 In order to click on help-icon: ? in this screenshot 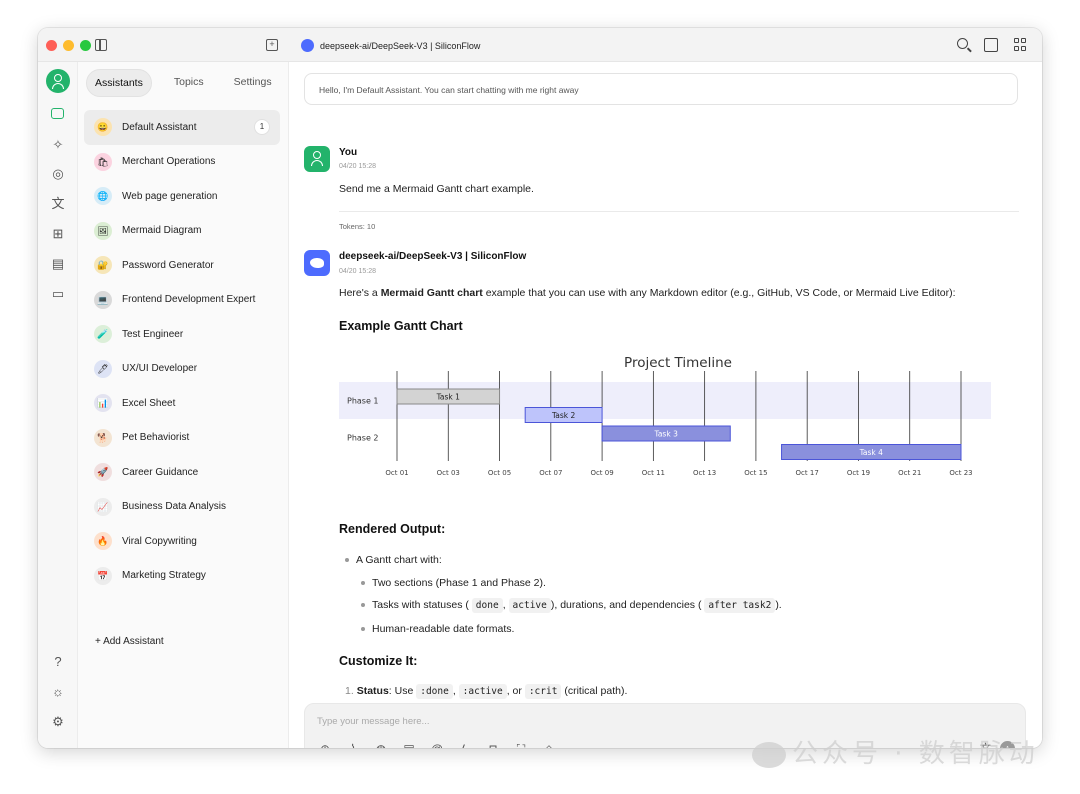, I will do `click(58, 662)`.